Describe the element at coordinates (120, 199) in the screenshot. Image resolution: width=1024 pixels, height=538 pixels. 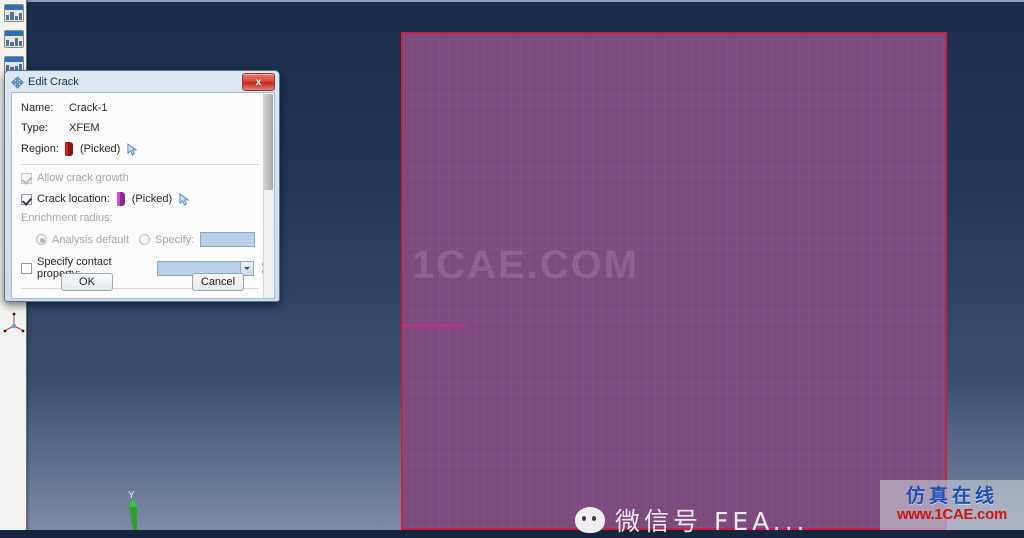
I see `crack-location-pick-icon` at that location.